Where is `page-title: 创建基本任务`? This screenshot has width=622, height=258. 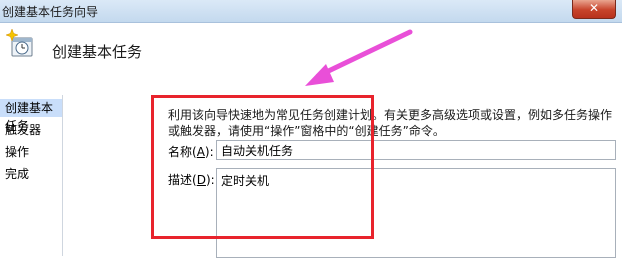 page-title: 创建基本任务 is located at coordinates (97, 52).